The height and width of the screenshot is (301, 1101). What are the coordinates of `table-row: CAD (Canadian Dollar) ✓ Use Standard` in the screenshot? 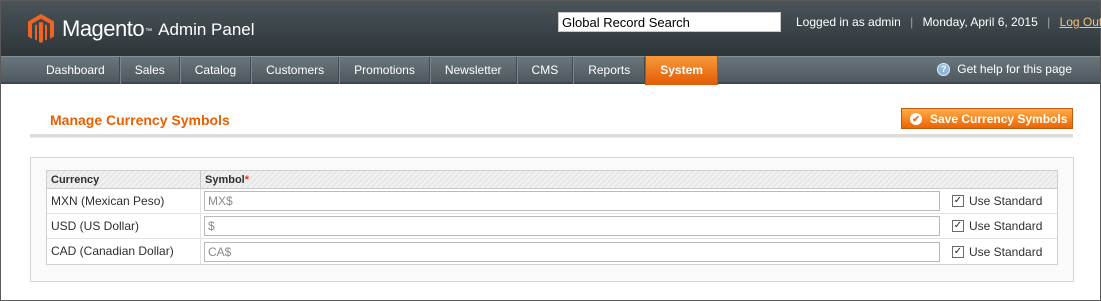 It's located at (552, 251).